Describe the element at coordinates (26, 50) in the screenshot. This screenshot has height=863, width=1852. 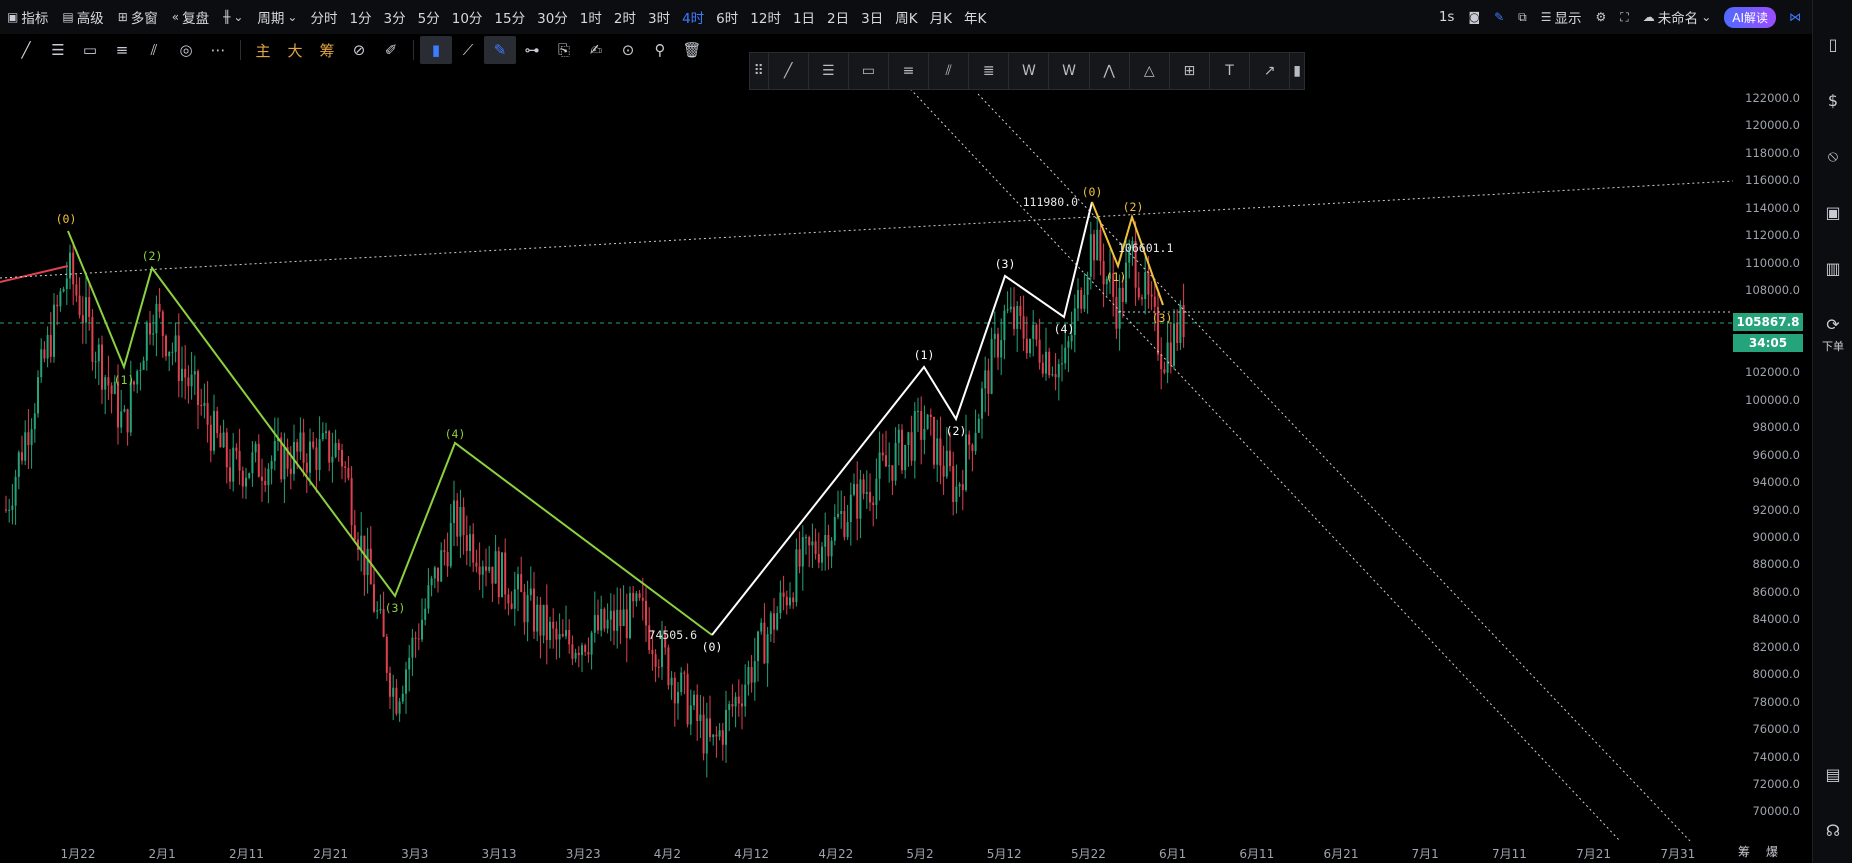
I see `line-tool: ╱` at that location.